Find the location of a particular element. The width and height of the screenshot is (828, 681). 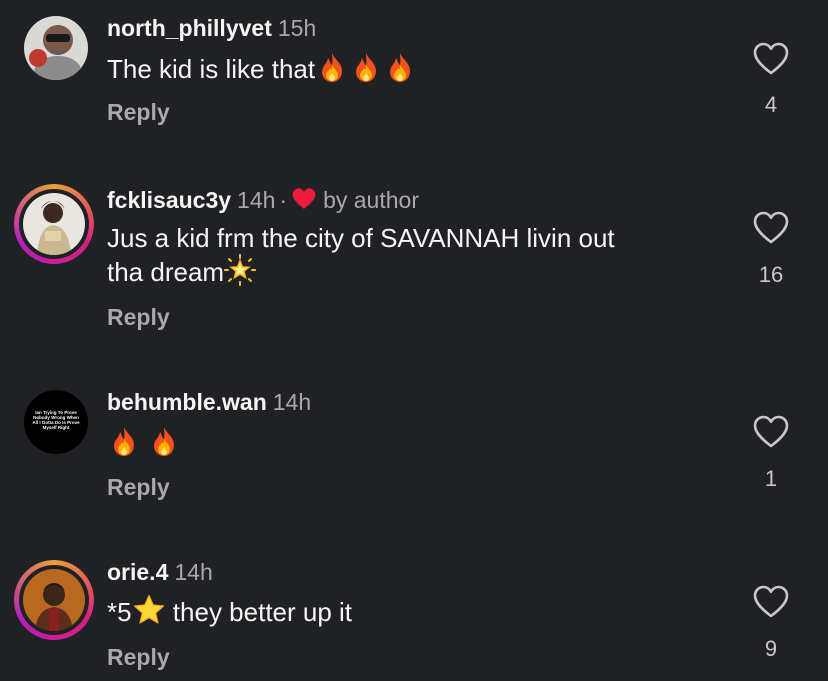

comment-text-body: tha dream is located at coordinates (166, 272).